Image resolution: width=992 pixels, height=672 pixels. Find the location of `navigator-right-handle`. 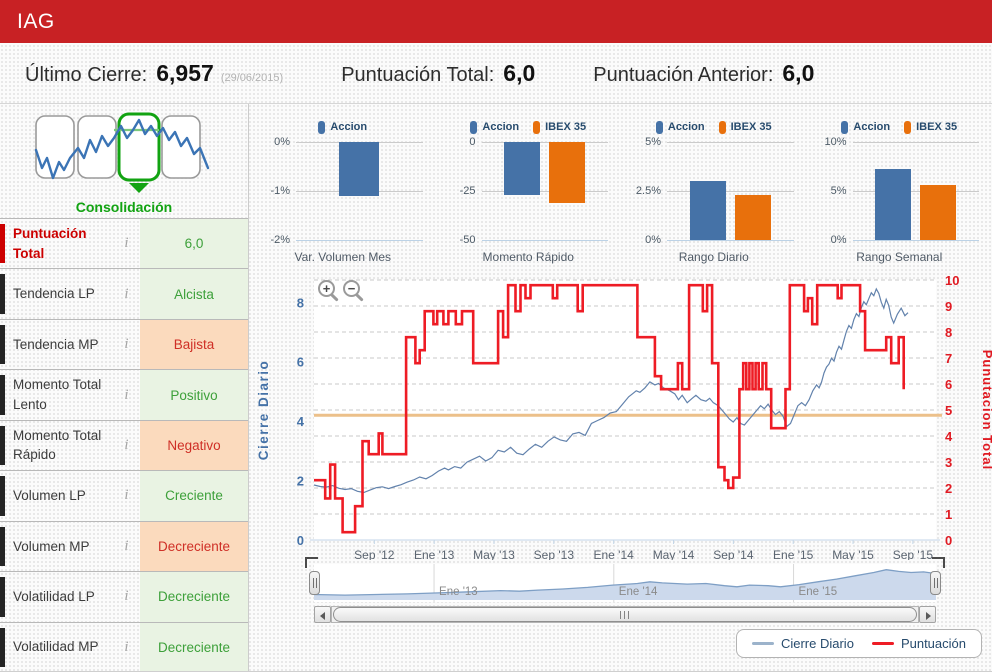

navigator-right-handle is located at coordinates (935, 583).